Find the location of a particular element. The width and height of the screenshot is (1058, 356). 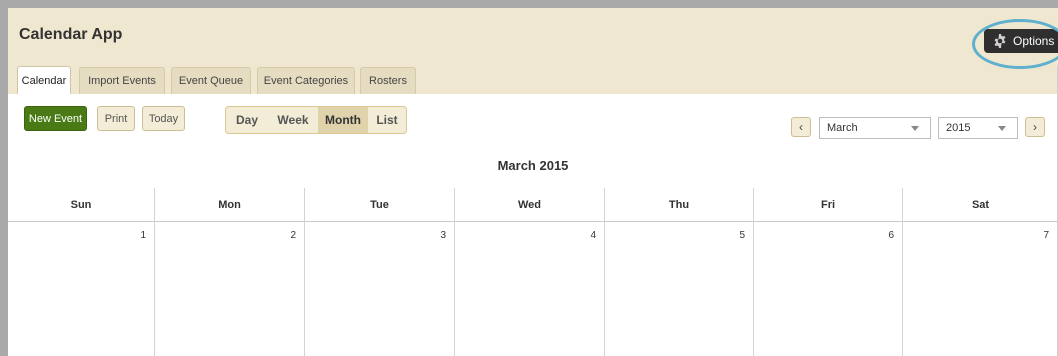

day-header-thu: Thu is located at coordinates (679, 205).